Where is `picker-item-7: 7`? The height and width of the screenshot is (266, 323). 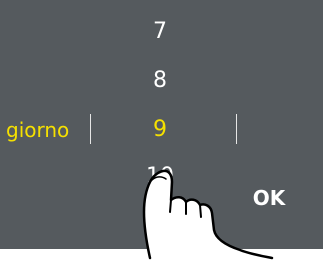
picker-item-7: 7 is located at coordinates (160, 32).